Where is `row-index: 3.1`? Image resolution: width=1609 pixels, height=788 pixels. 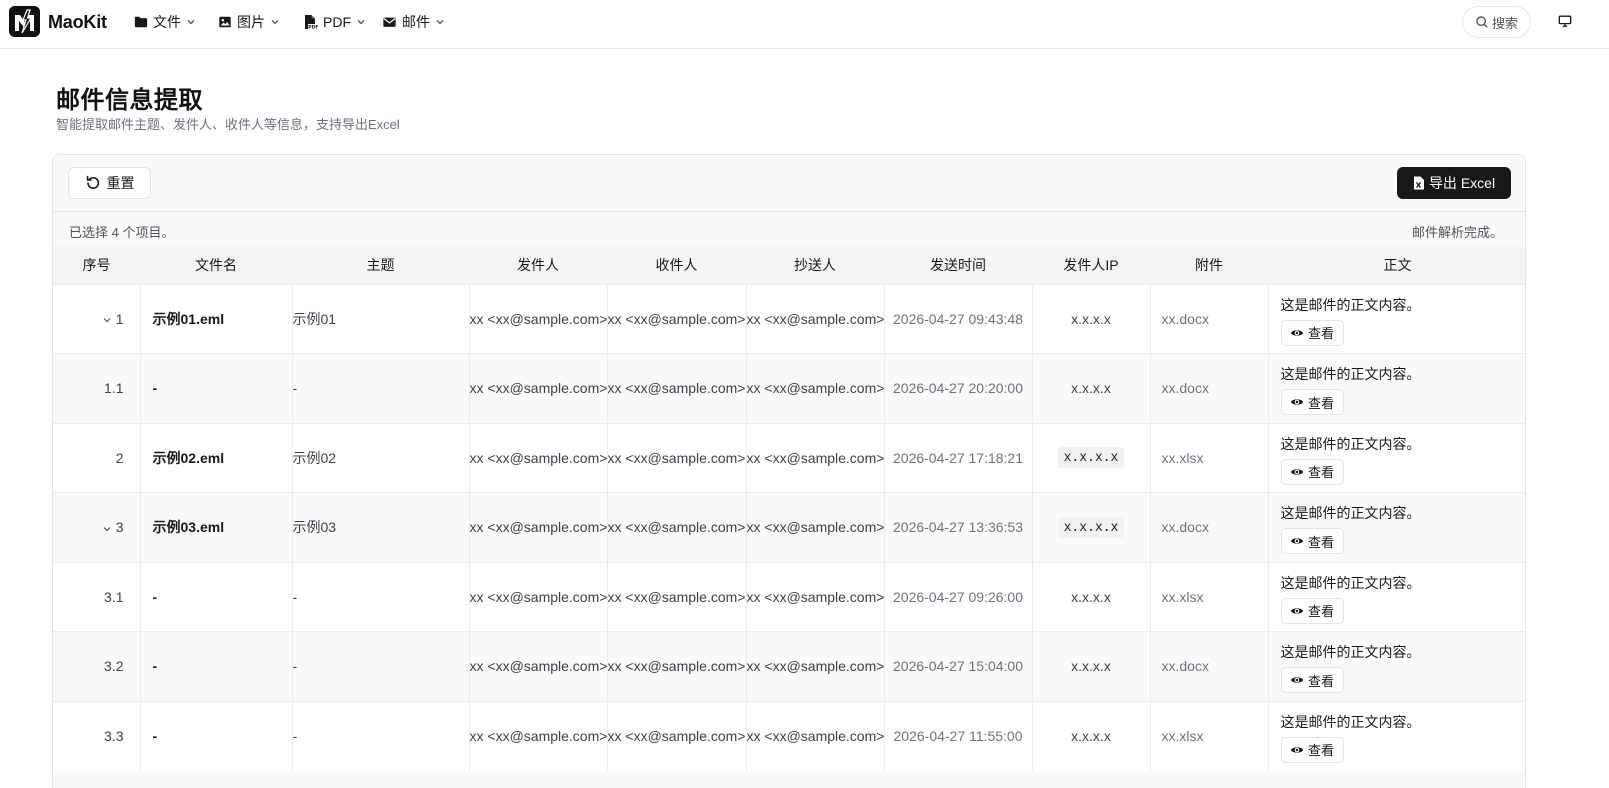
row-index: 3.1 is located at coordinates (114, 596).